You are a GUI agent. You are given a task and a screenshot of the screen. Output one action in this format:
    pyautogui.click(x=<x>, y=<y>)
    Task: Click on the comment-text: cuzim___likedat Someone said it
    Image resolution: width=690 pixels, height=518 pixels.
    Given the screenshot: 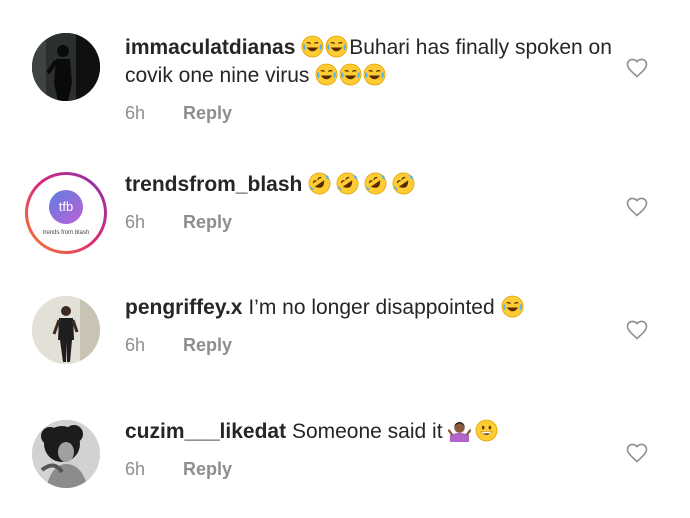 What is the action you would take?
    pyautogui.click(x=372, y=432)
    